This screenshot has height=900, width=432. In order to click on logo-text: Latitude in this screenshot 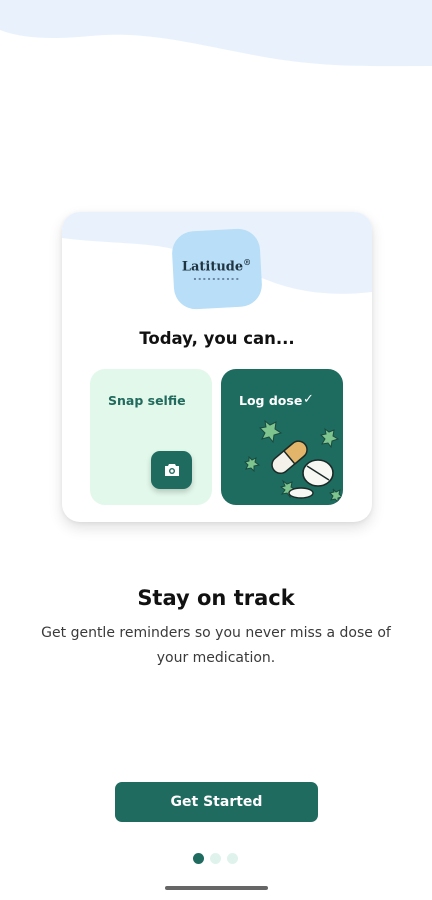, I will do `click(213, 267)`.